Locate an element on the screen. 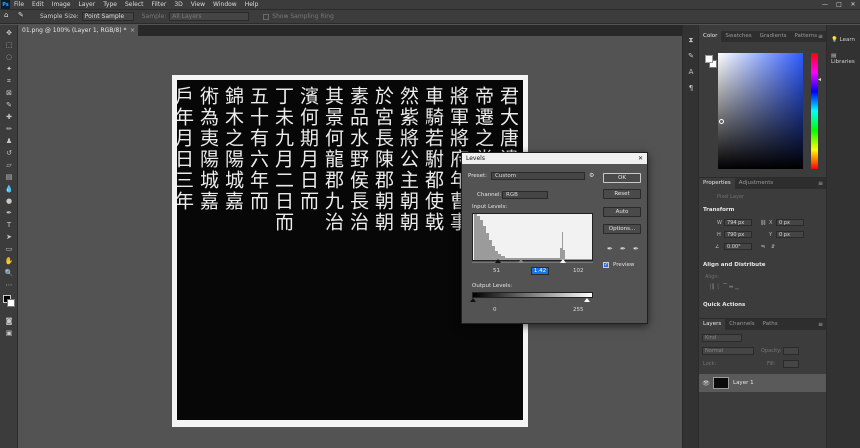 This screenshot has height=448, width=860. hue-arrow-icon: ◂ is located at coordinates (819, 79).